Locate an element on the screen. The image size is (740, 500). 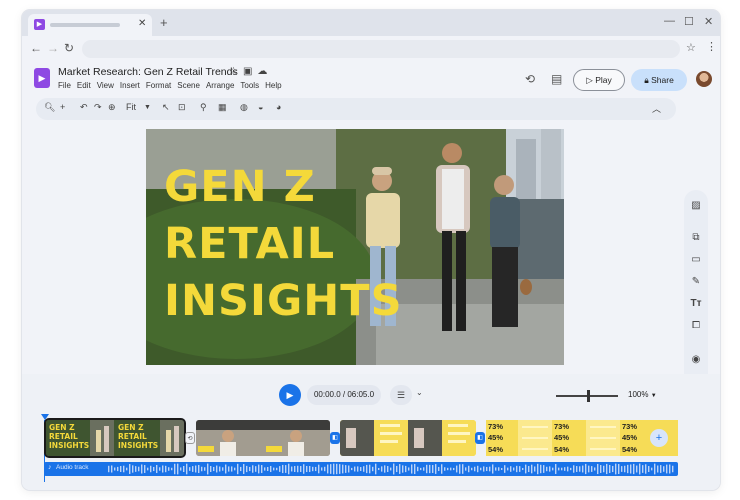
play-button: ▷ Play is located at coordinates (599, 80).